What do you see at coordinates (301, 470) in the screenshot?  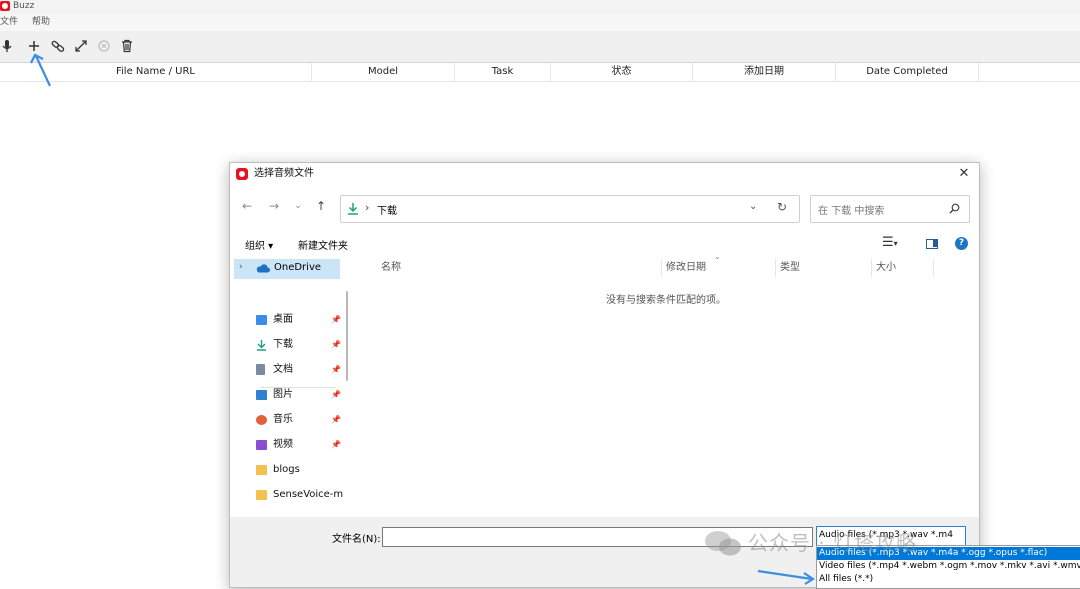 I see `sidebar-item-blogs: blogs` at bounding box center [301, 470].